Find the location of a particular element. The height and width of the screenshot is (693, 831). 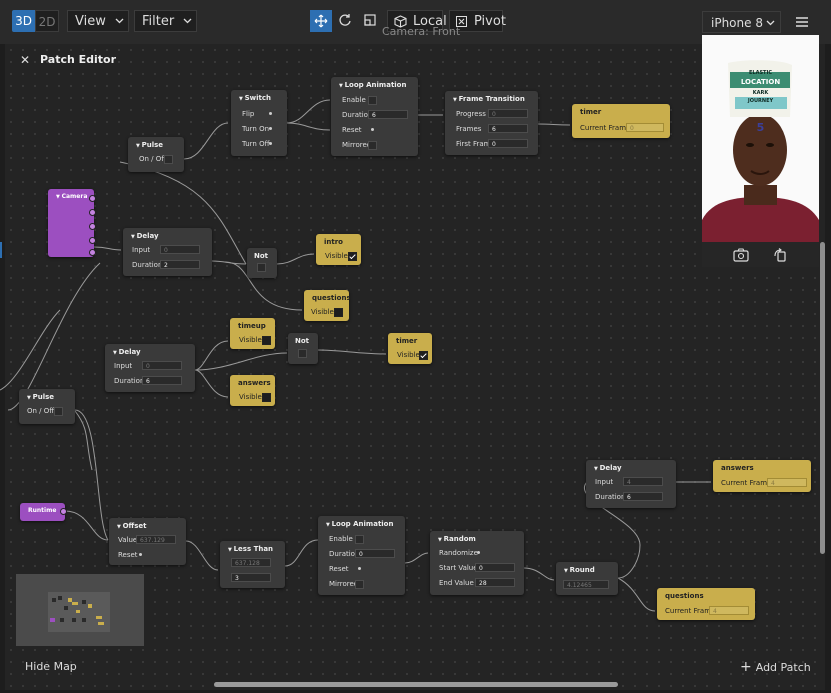

intro-node: intro Visible is located at coordinates (338, 249).